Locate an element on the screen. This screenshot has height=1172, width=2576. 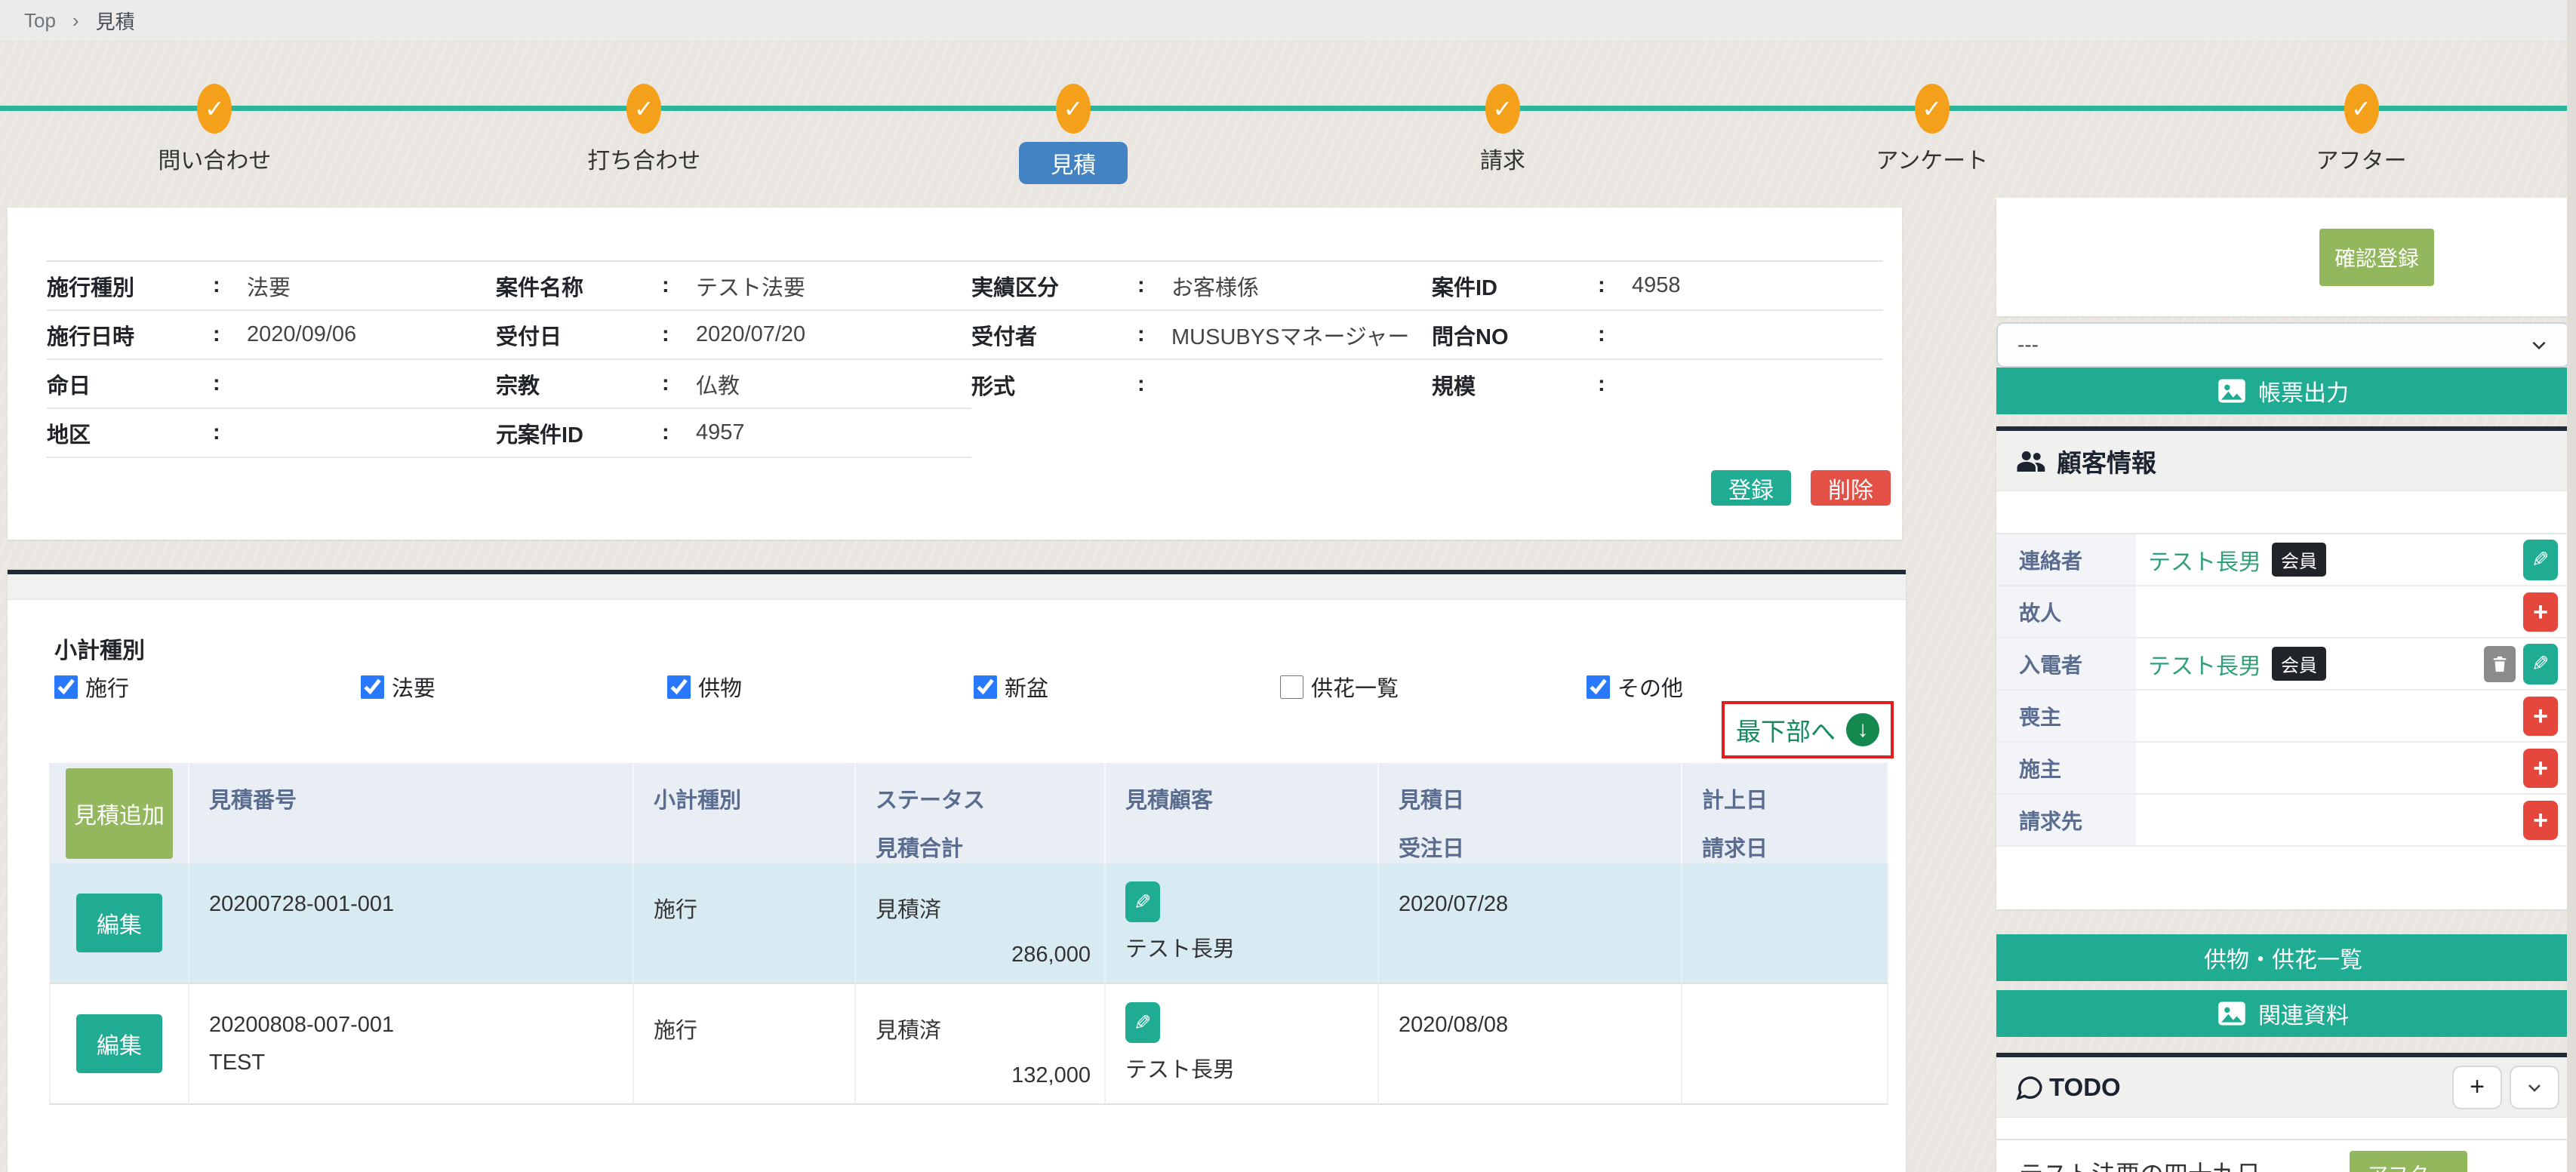
breadcrumb-top-link: Top is located at coordinates (40, 20).